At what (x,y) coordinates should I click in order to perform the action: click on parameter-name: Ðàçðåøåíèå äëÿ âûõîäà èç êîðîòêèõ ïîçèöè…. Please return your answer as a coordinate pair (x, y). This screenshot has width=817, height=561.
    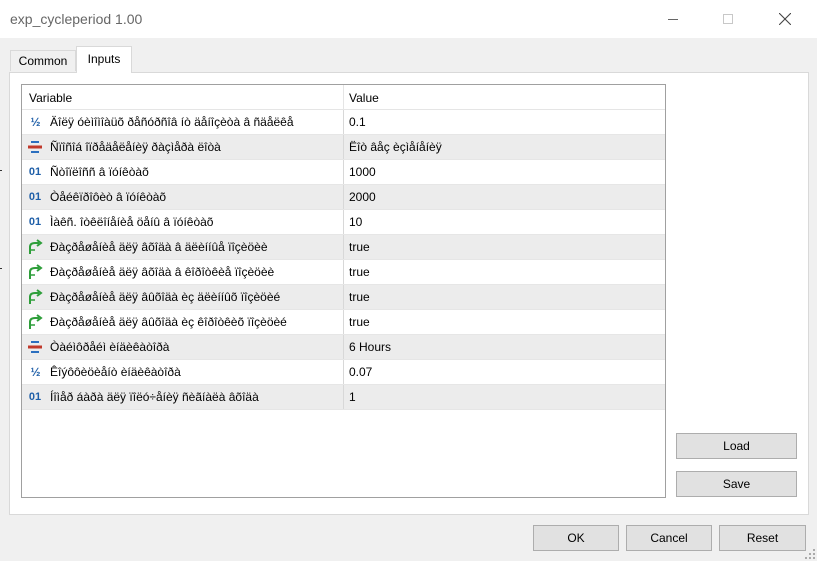
    Looking at the image, I should click on (168, 322).